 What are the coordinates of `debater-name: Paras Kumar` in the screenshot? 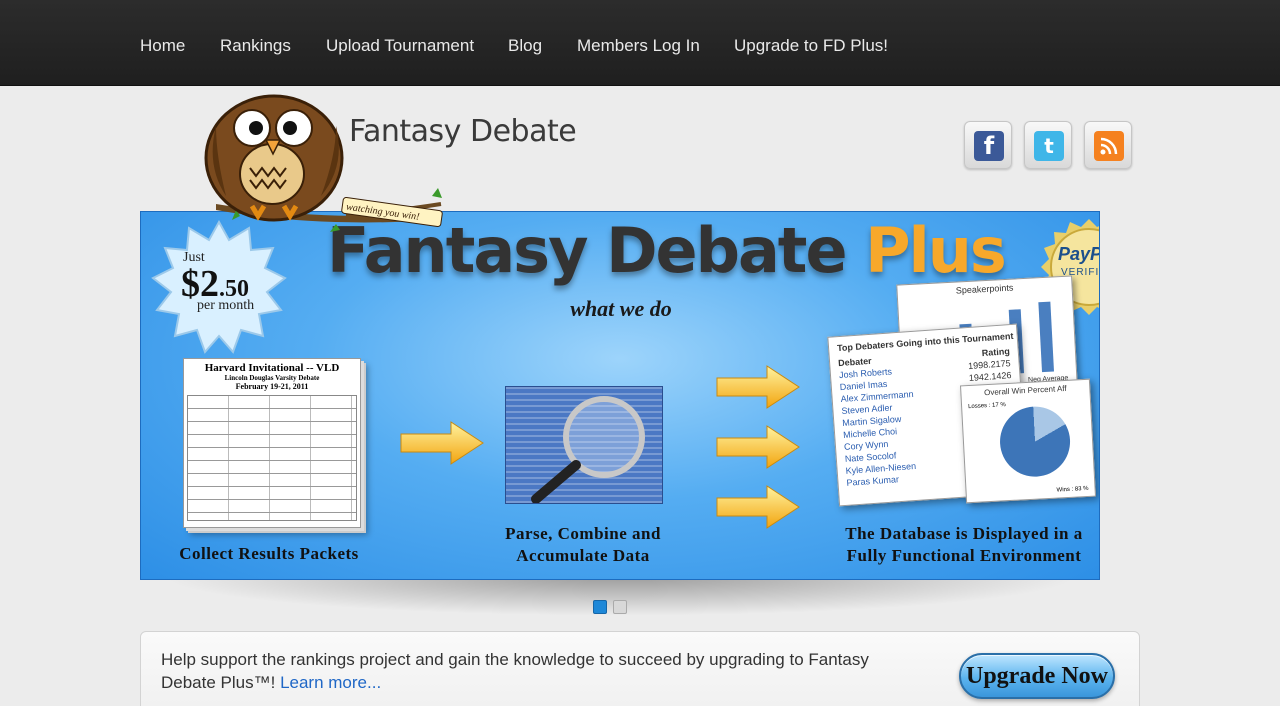 It's located at (873, 481).